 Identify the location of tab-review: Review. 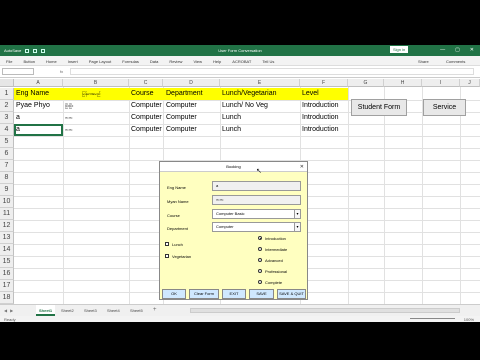
(175, 61).